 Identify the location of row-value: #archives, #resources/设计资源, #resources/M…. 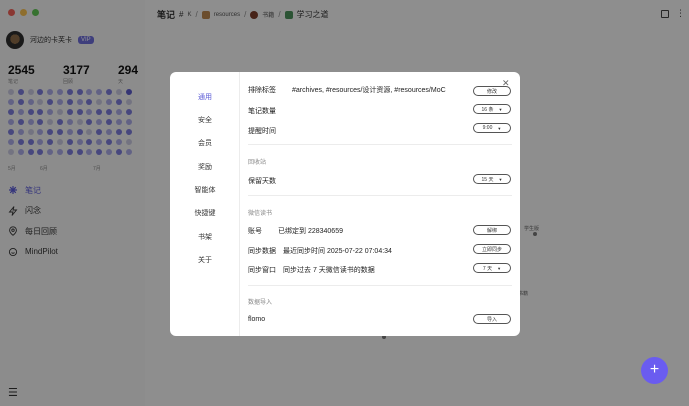
(369, 90).